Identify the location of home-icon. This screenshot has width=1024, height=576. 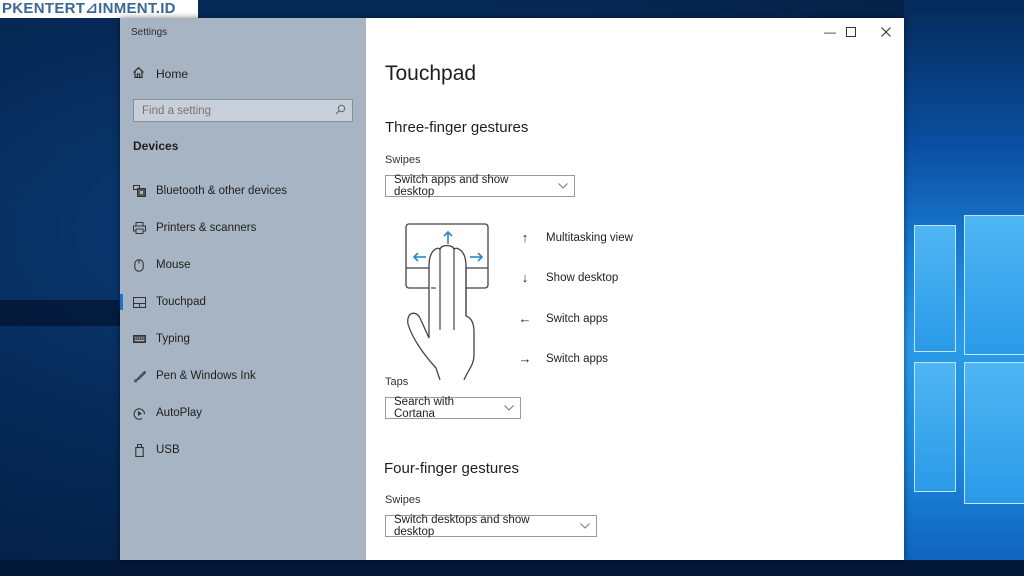
(138, 74).